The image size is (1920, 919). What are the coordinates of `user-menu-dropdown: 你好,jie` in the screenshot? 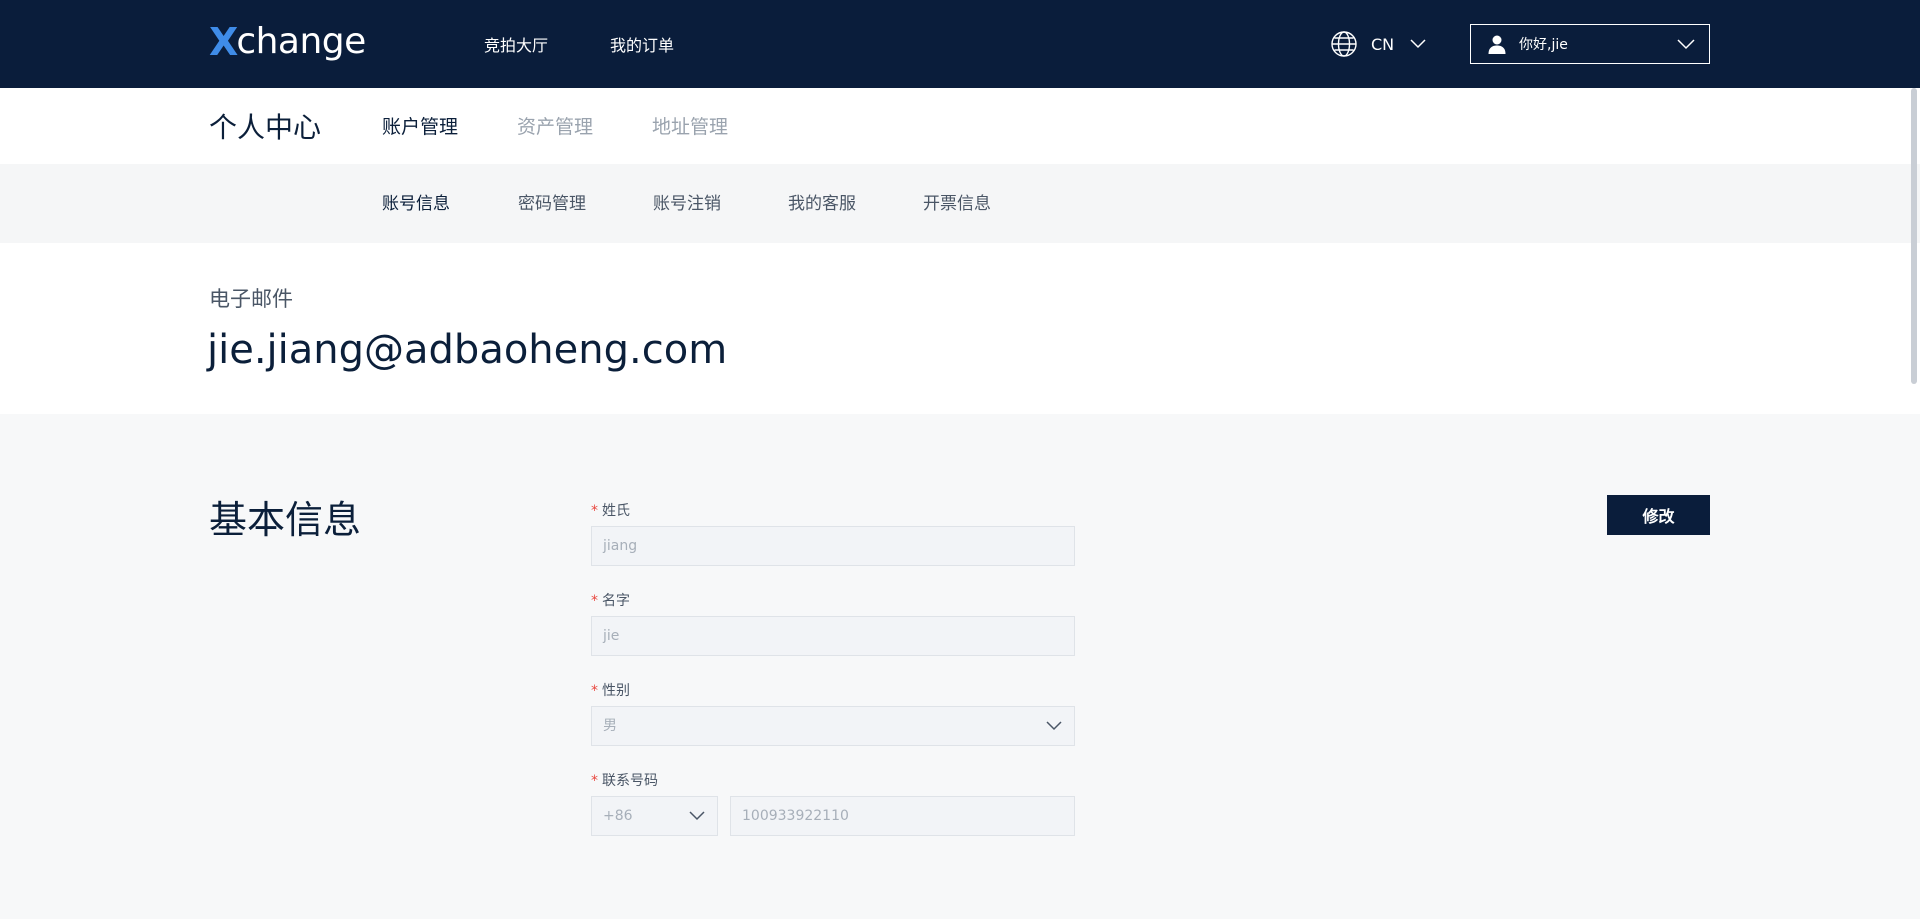 It's located at (1590, 44).